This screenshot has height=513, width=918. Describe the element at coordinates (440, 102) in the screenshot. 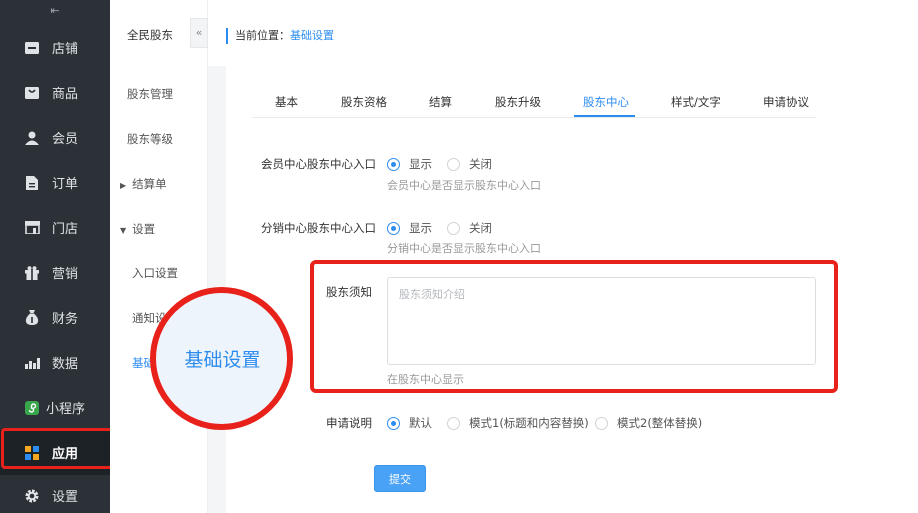

I see `tab-settlement: 结算` at that location.